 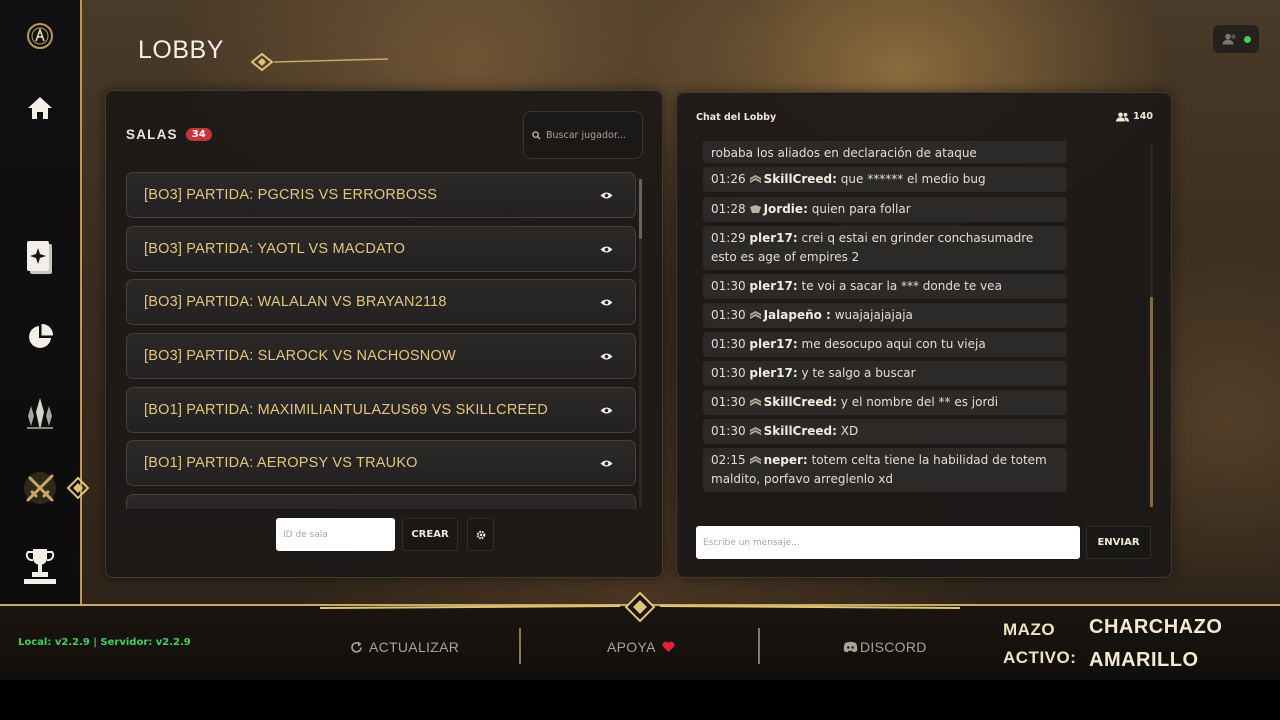 I want to click on search-icon, so click(x=536, y=135).